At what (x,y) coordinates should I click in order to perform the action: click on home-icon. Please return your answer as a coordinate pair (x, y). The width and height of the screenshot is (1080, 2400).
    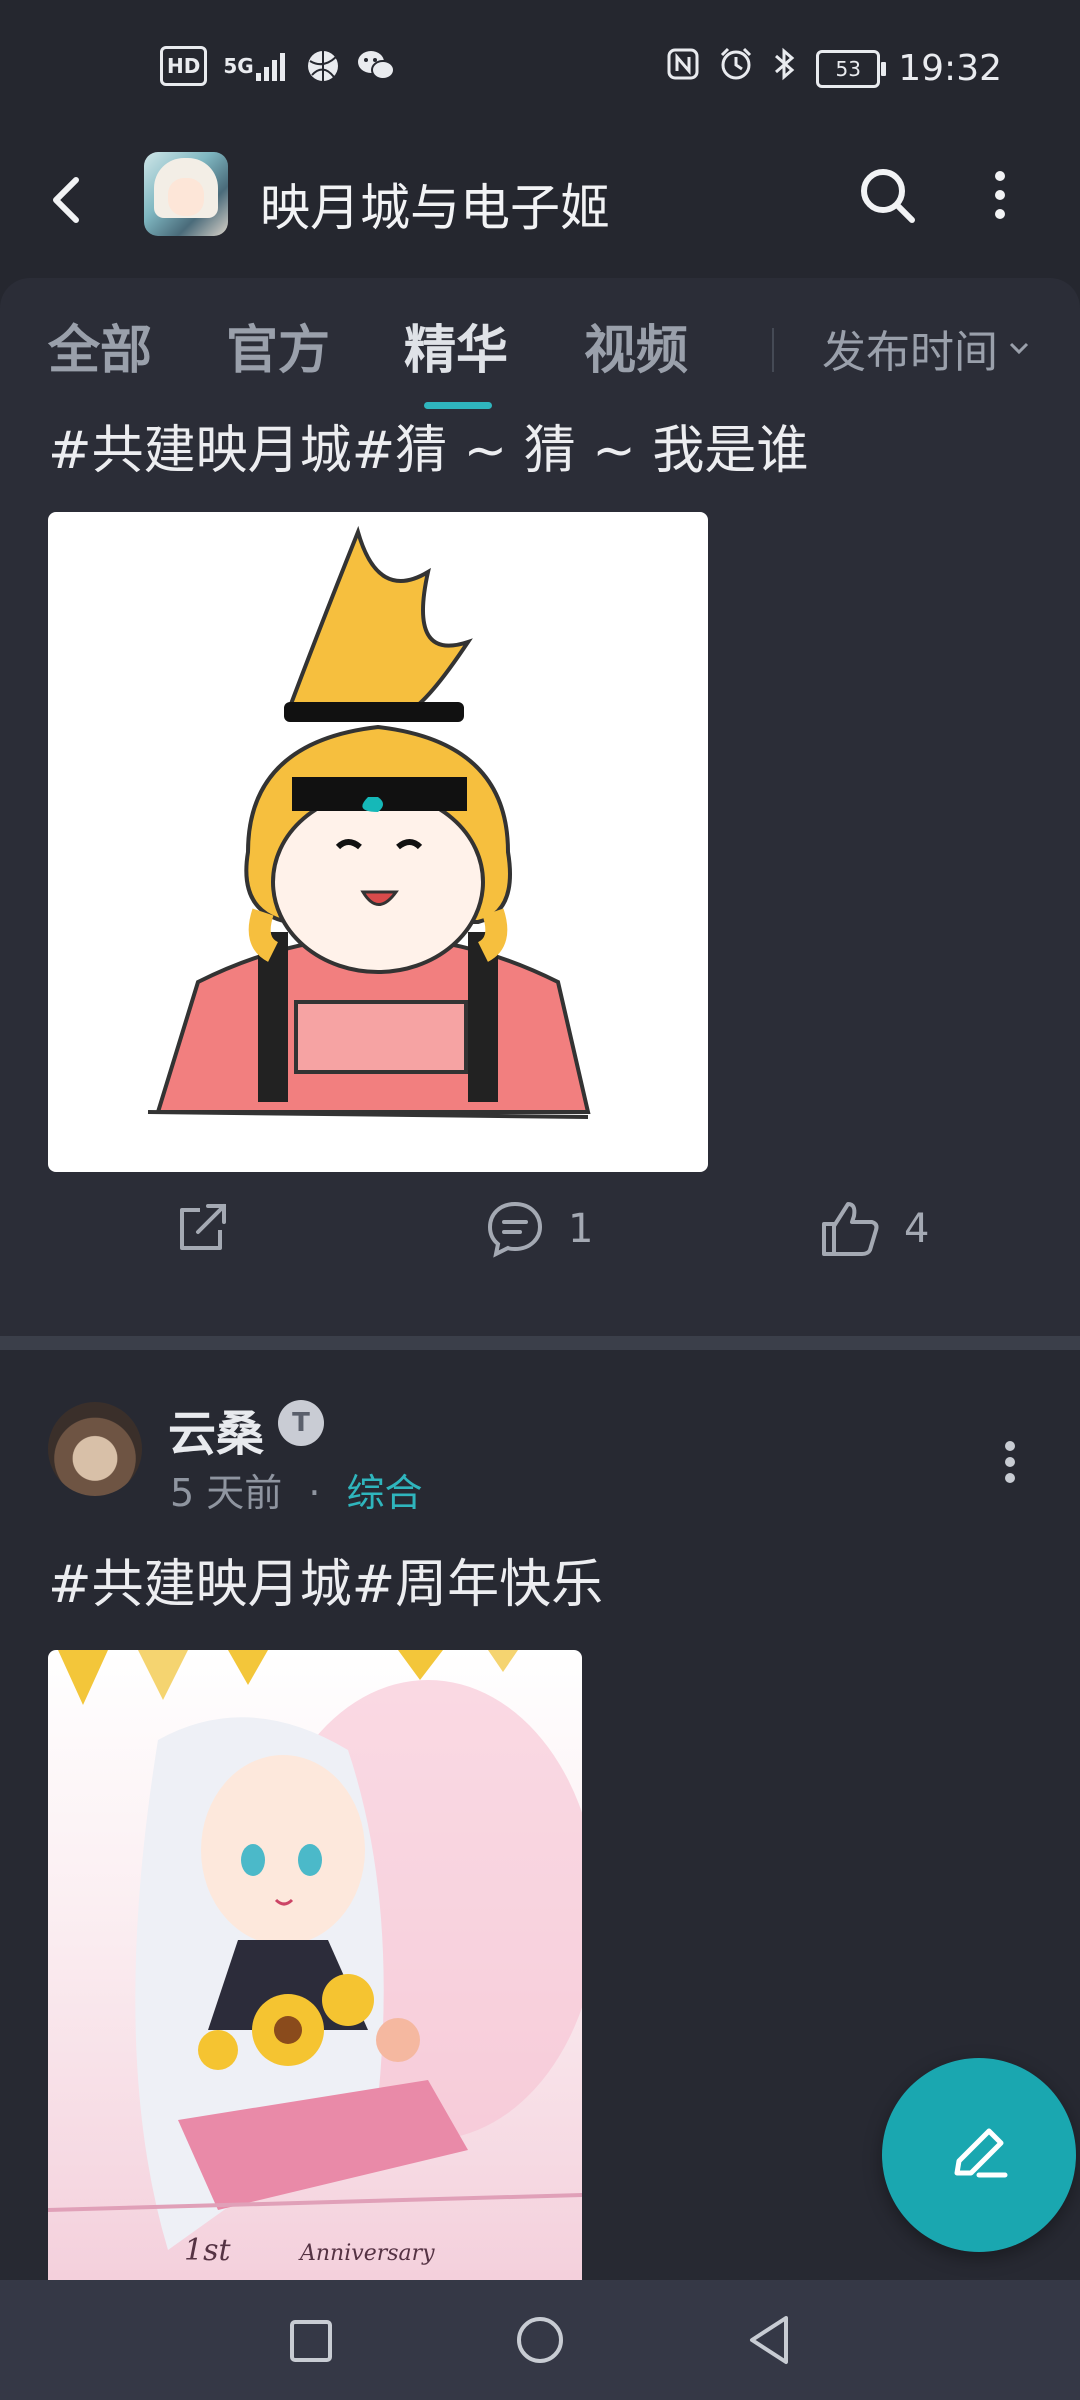
    Looking at the image, I should click on (540, 2340).